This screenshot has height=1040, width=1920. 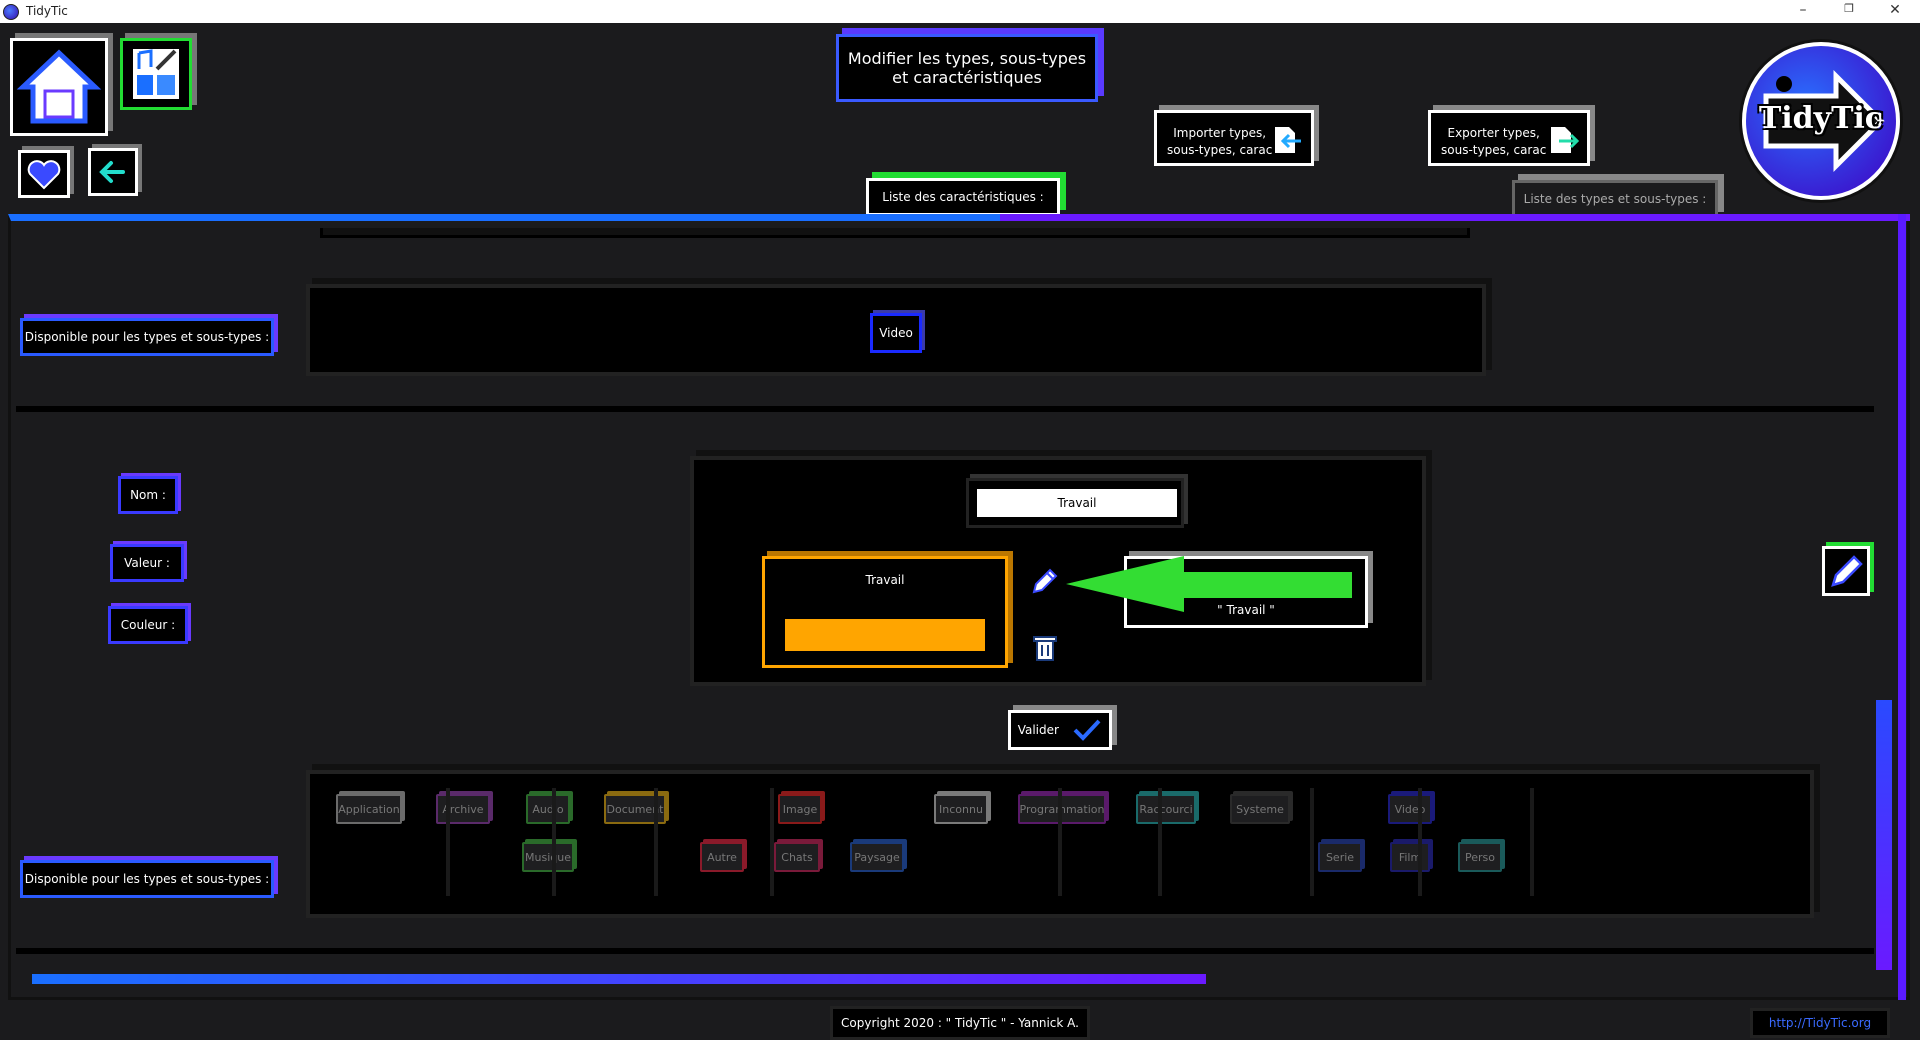 What do you see at coordinates (1220, 133) in the screenshot?
I see `import-label-line1: Importer types,` at bounding box center [1220, 133].